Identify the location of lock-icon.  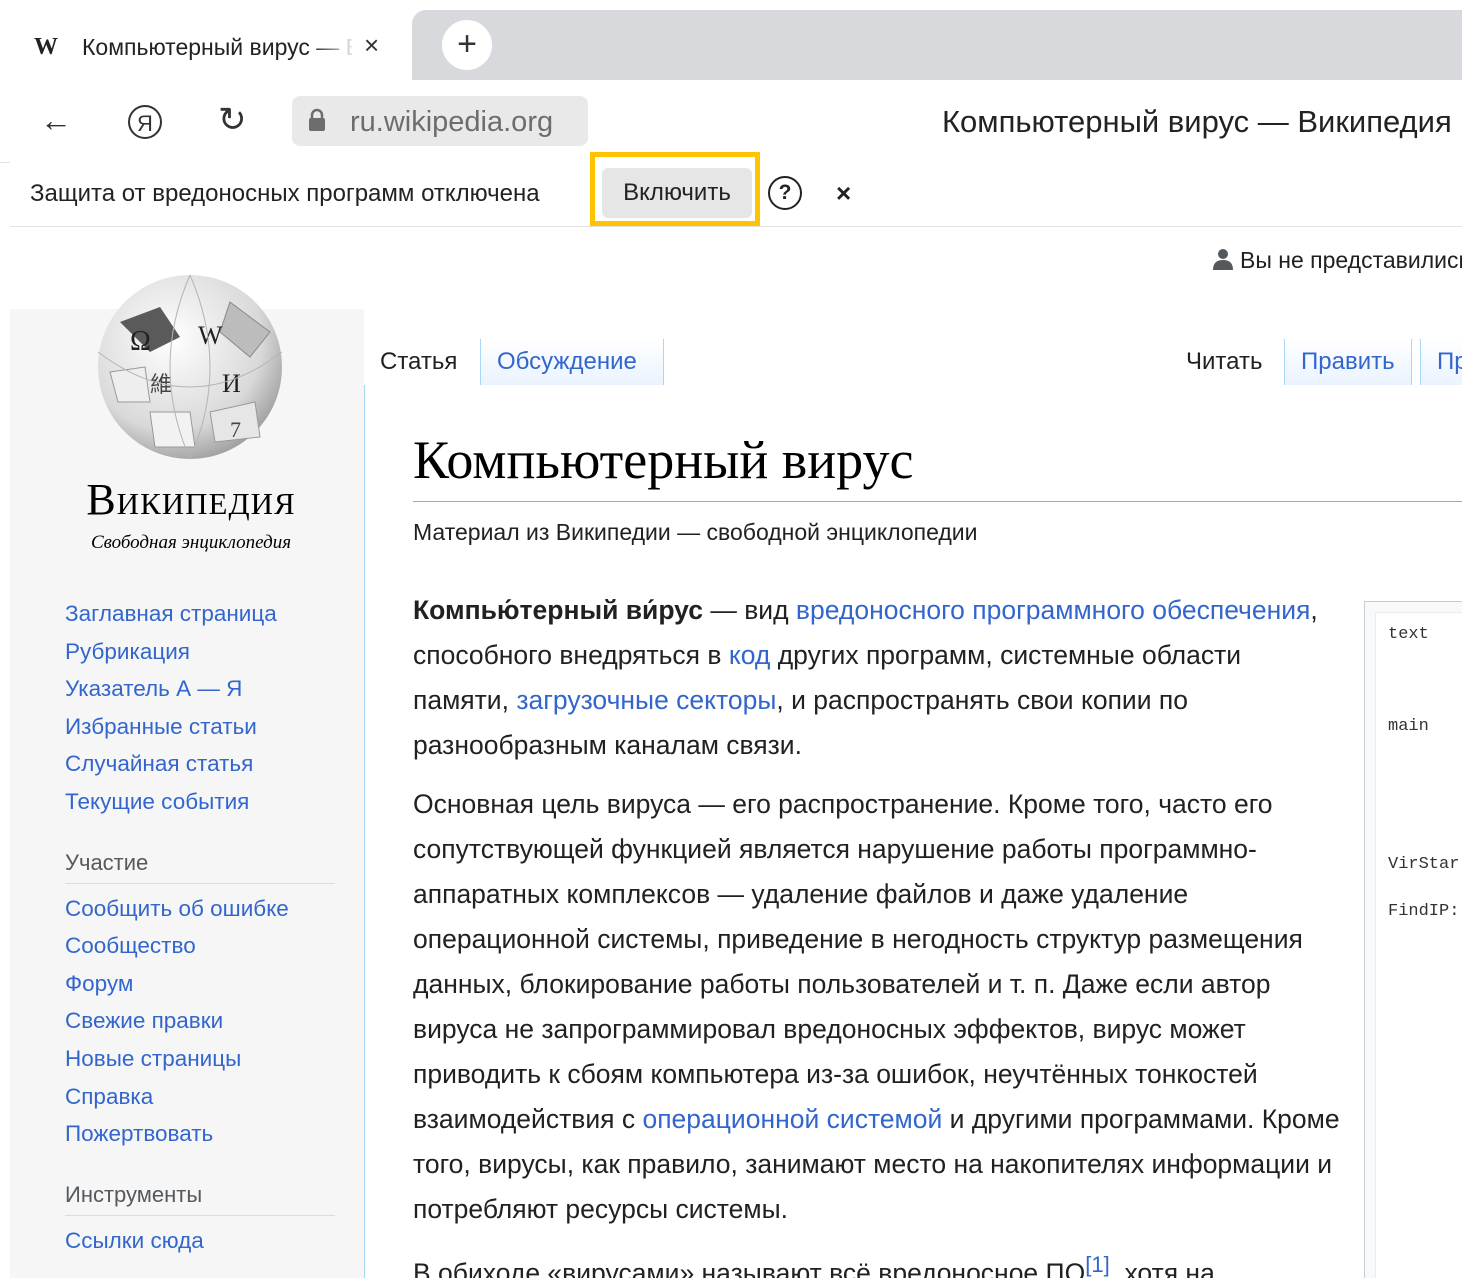
(317, 119).